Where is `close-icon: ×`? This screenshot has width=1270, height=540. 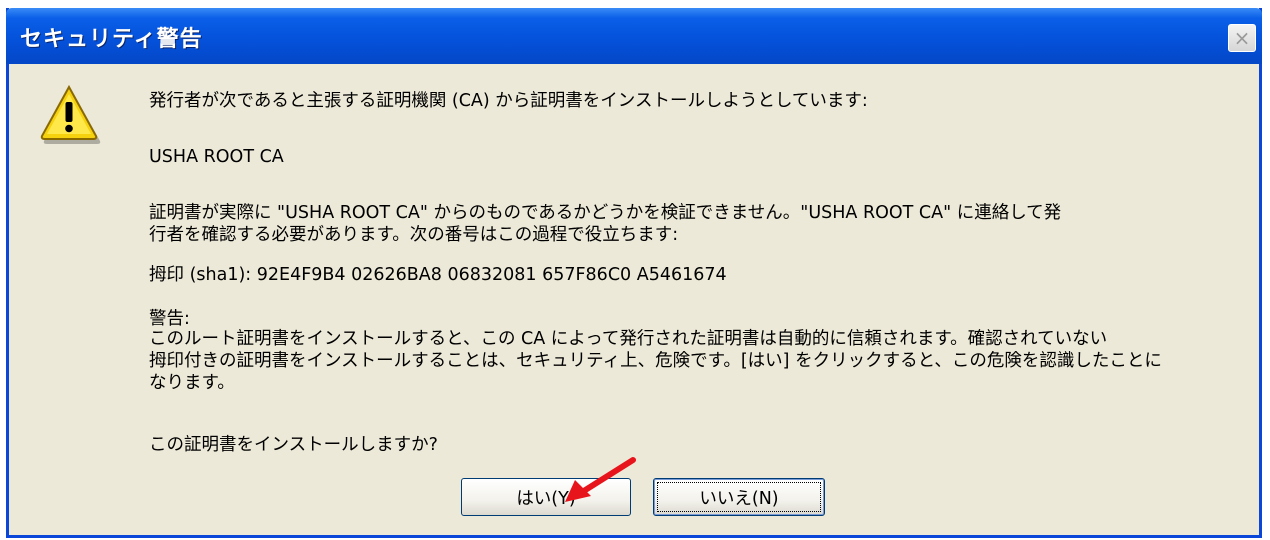 close-icon: × is located at coordinates (1242, 38).